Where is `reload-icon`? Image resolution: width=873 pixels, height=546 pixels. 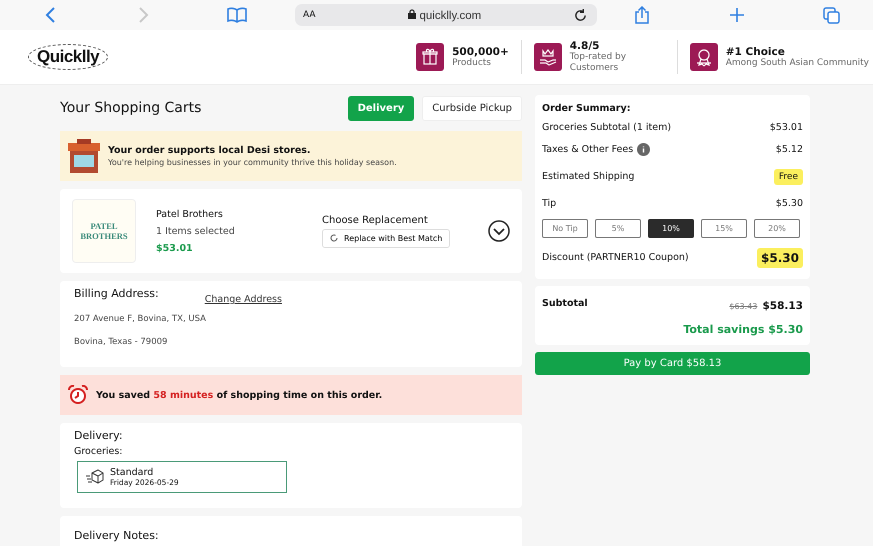
reload-icon is located at coordinates (580, 15).